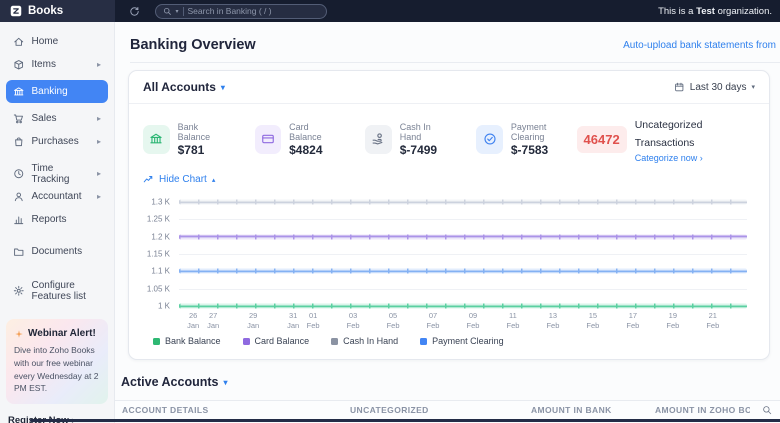  What do you see at coordinates (529, 149) in the screenshot?
I see `summary-value: $-7583` at bounding box center [529, 149].